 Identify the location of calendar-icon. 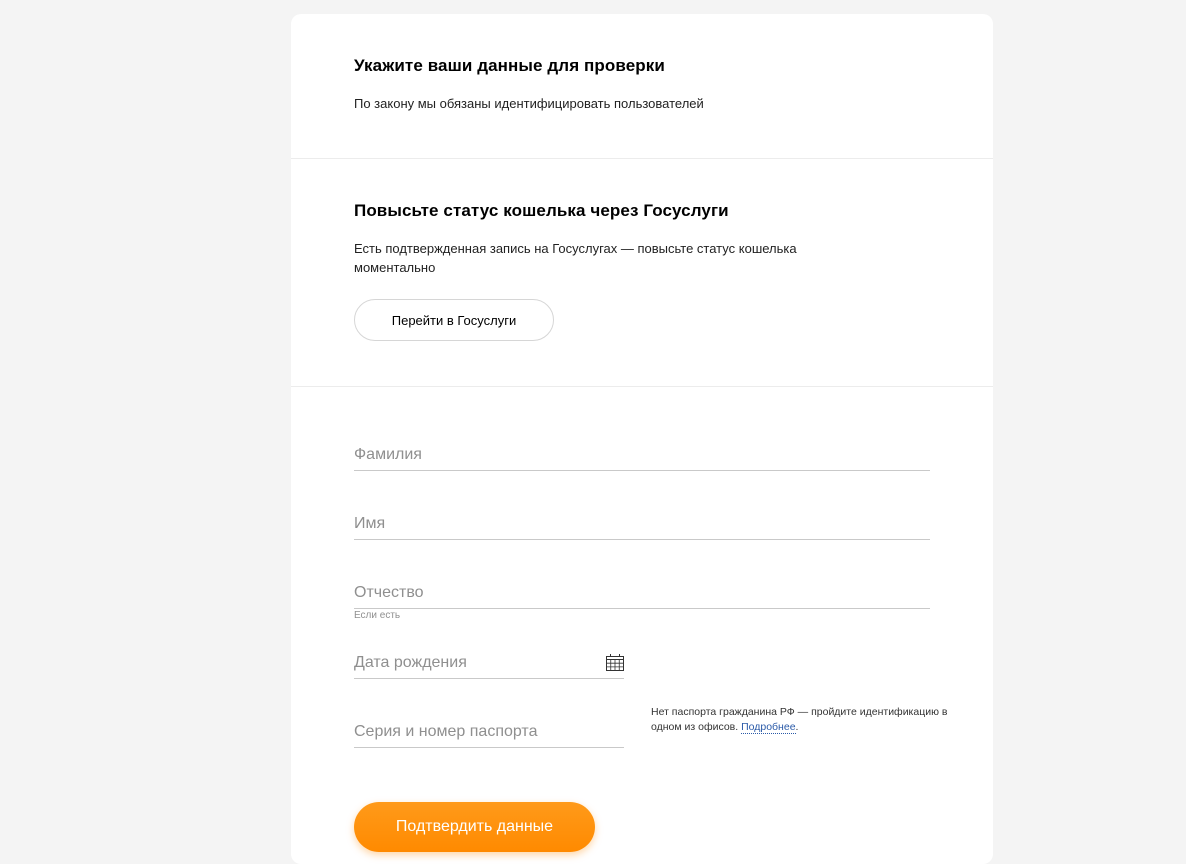
(615, 662).